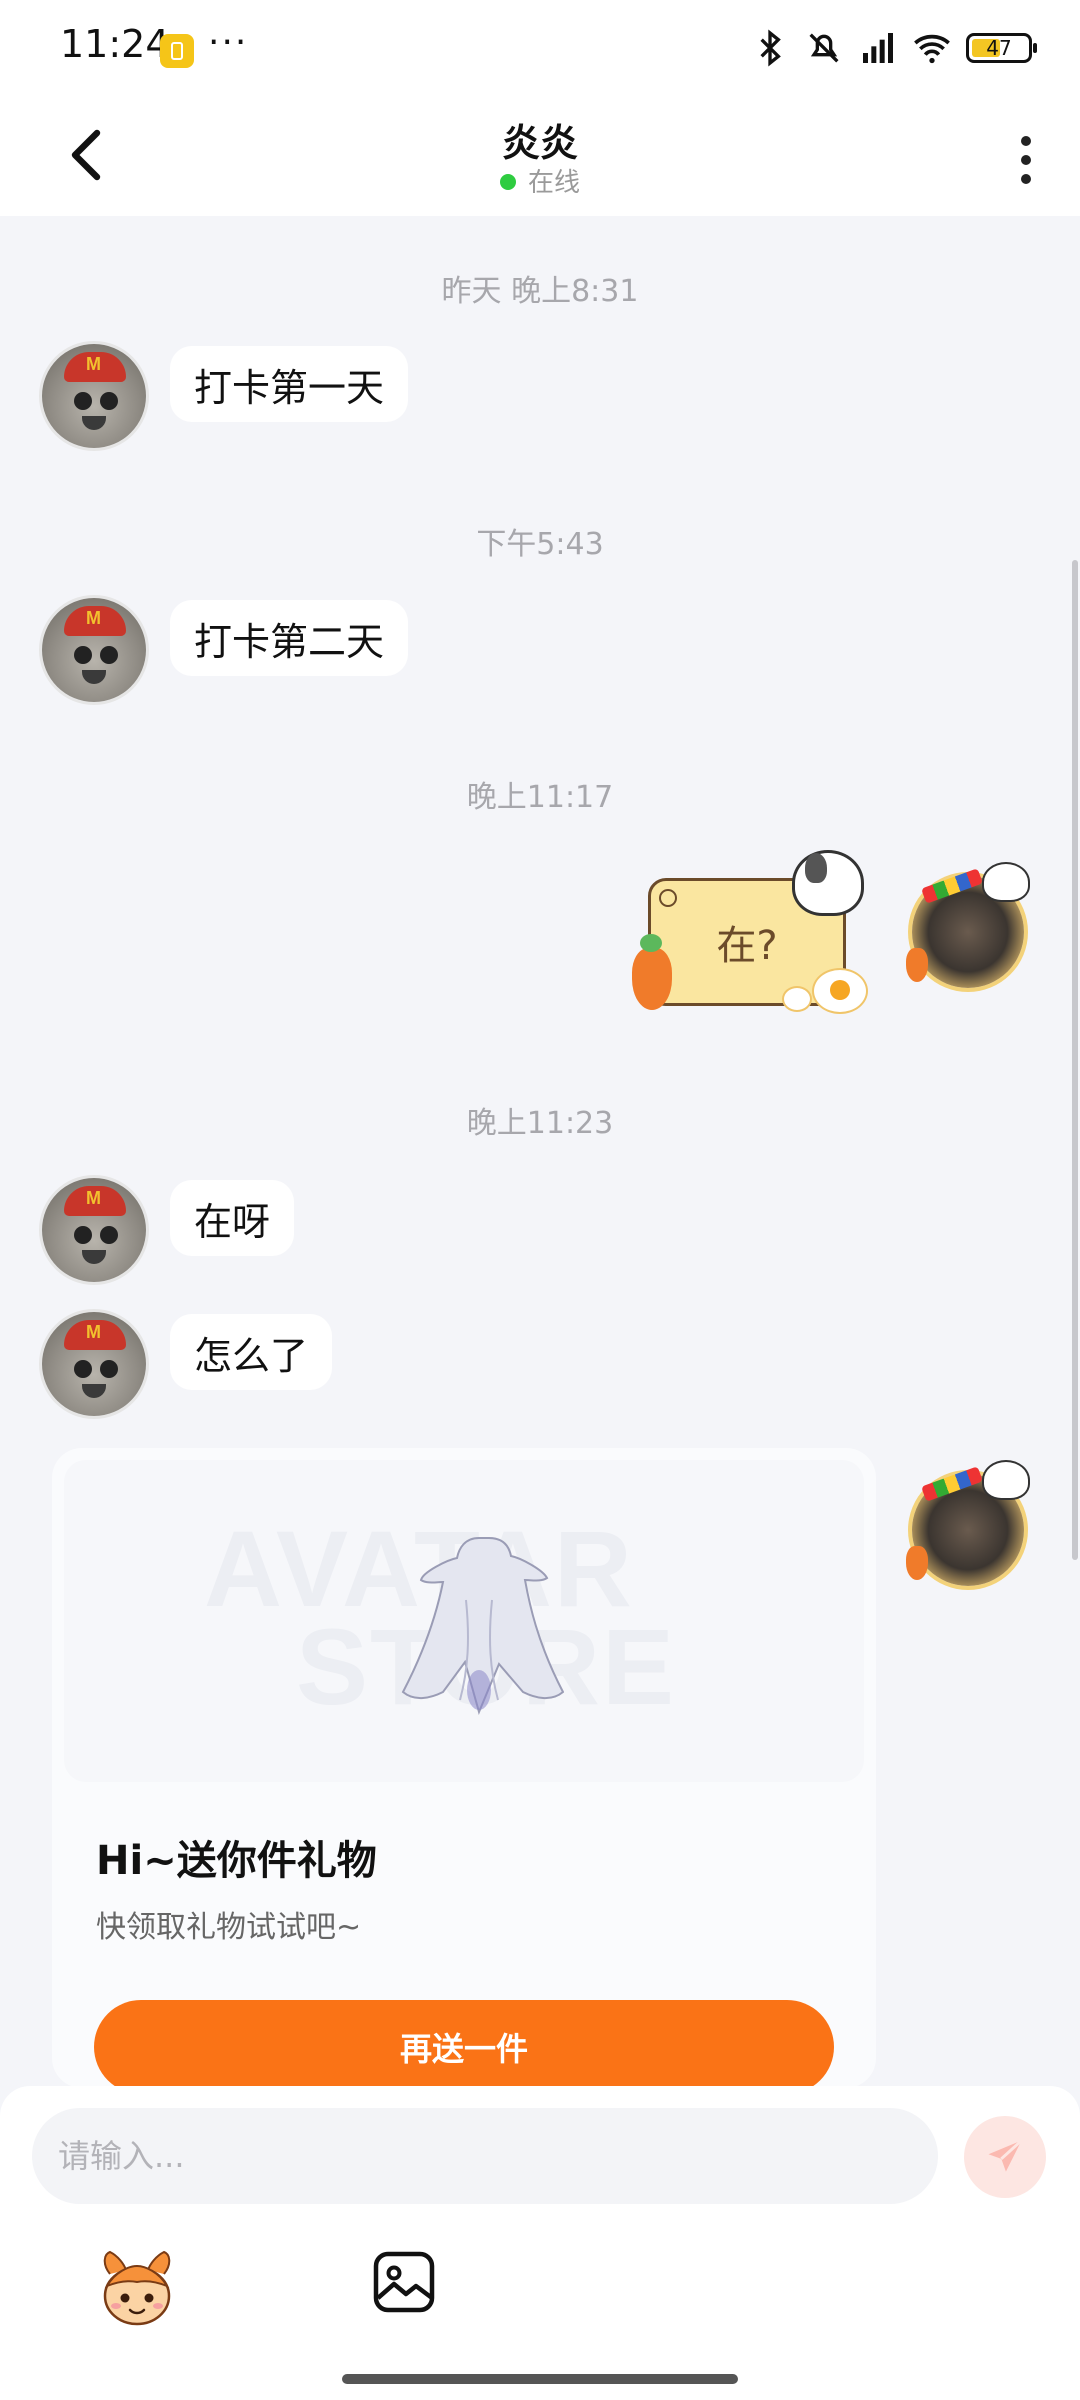  I want to click on status-time: 11:24, so click(115, 44).